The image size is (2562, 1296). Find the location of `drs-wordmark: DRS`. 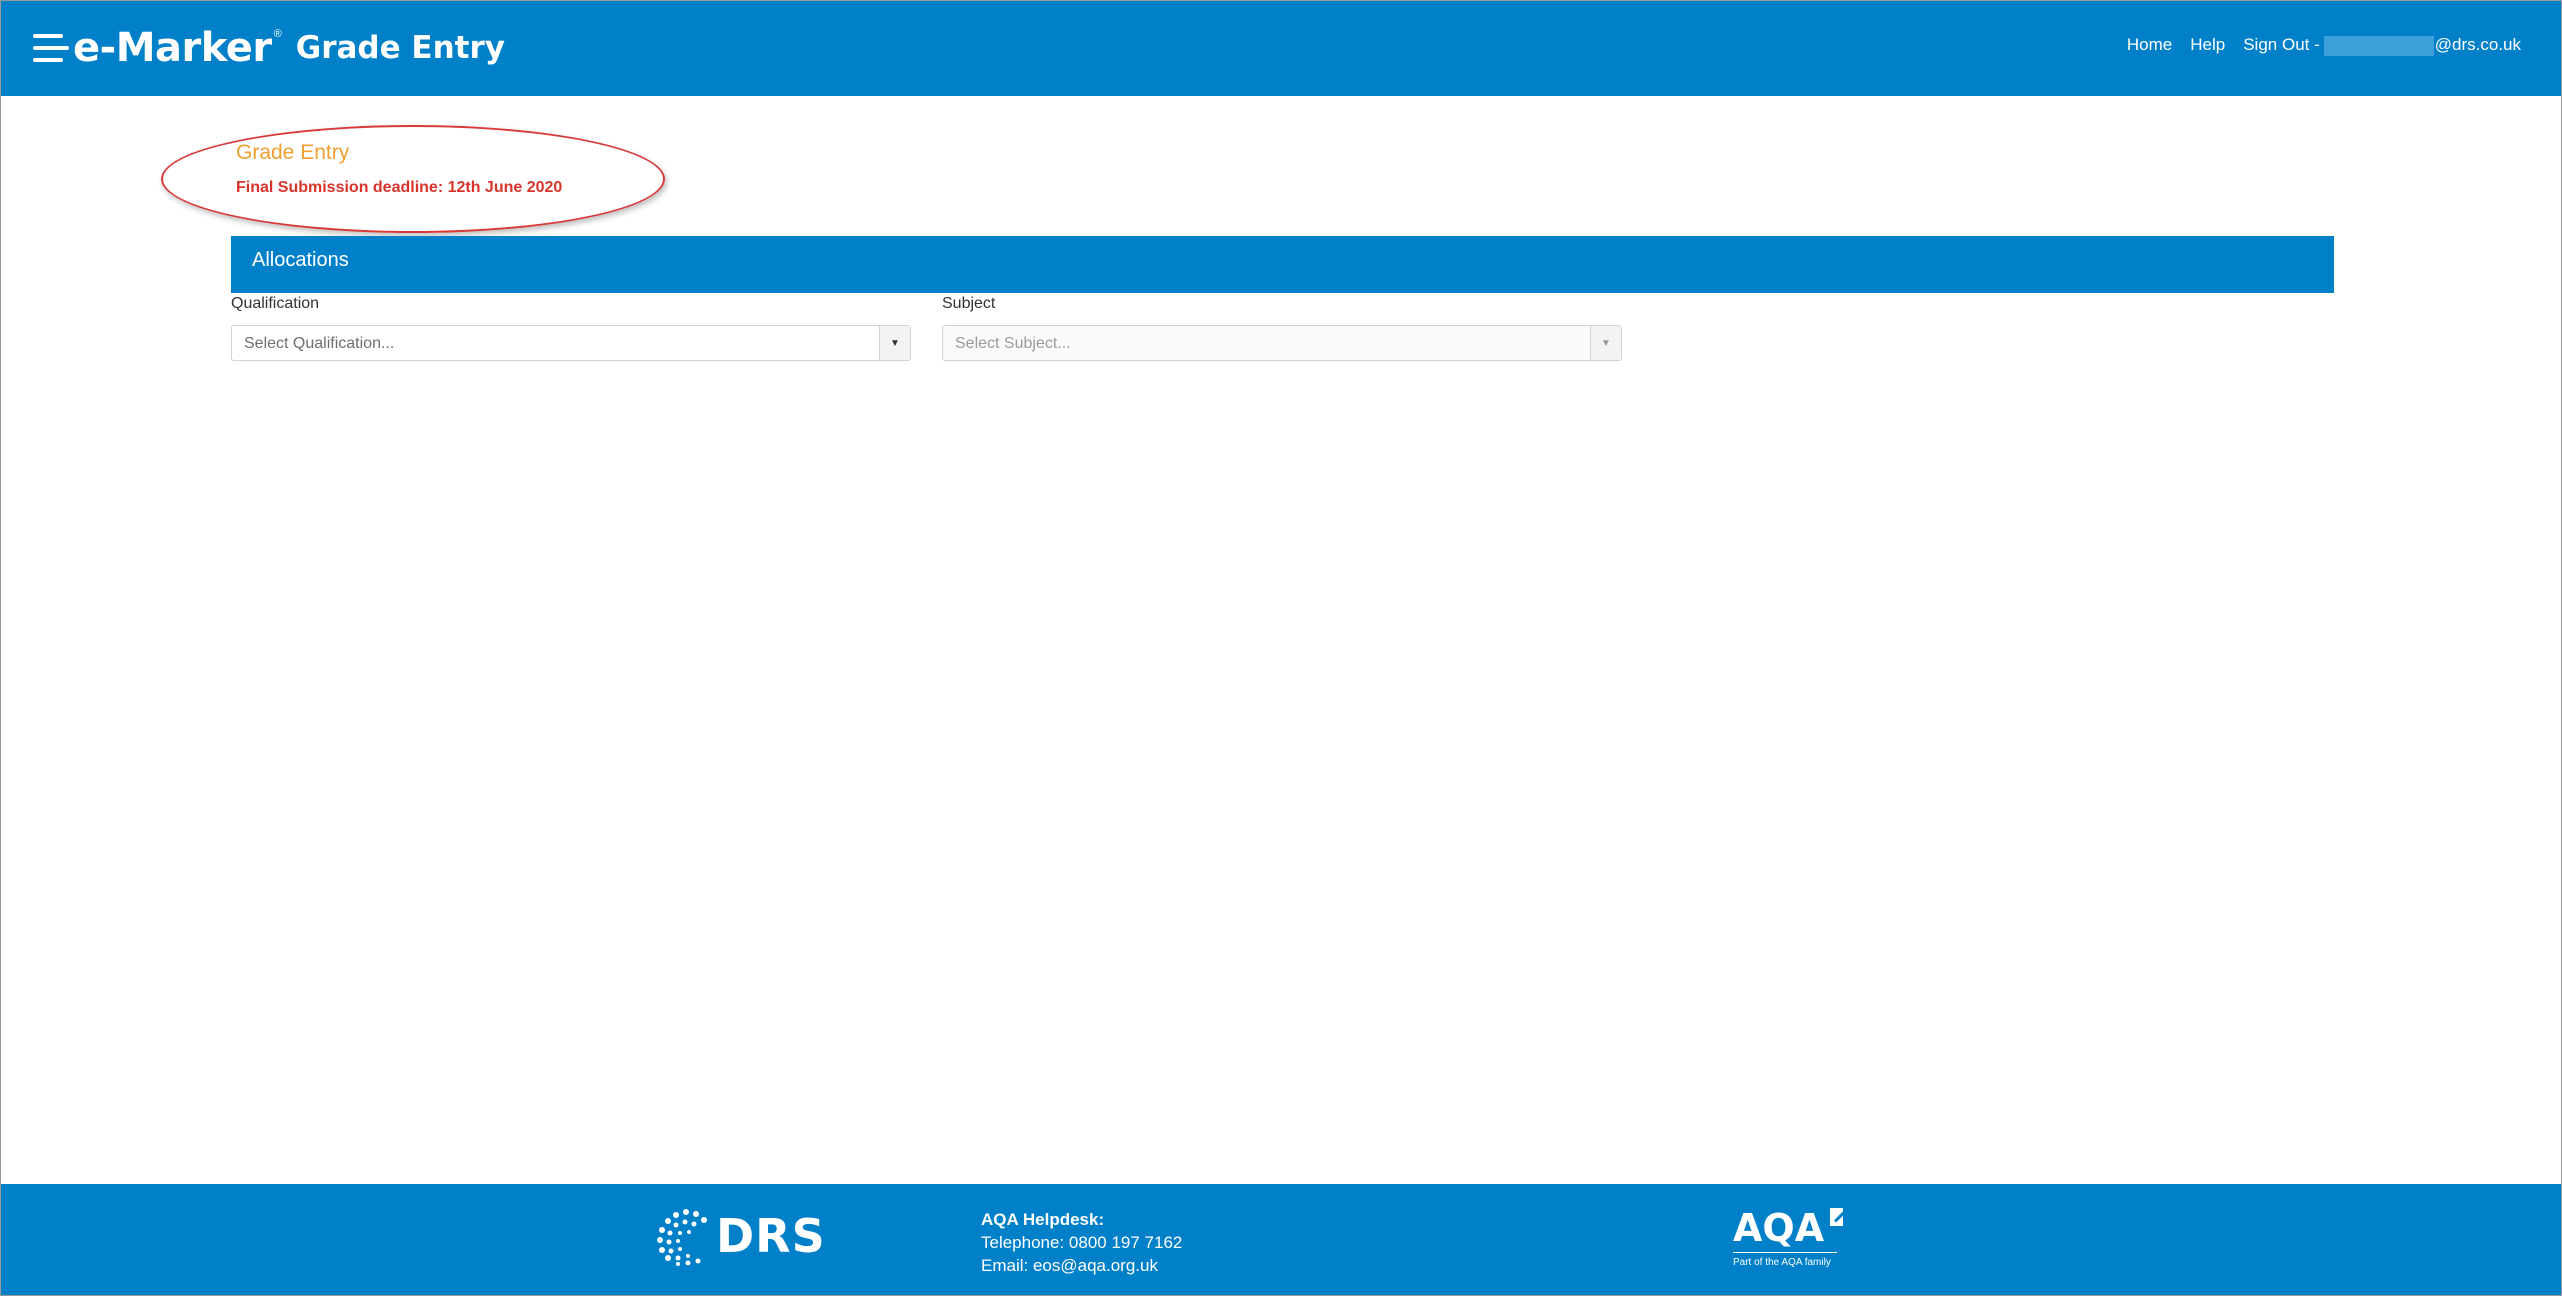

drs-wordmark: DRS is located at coordinates (771, 1236).